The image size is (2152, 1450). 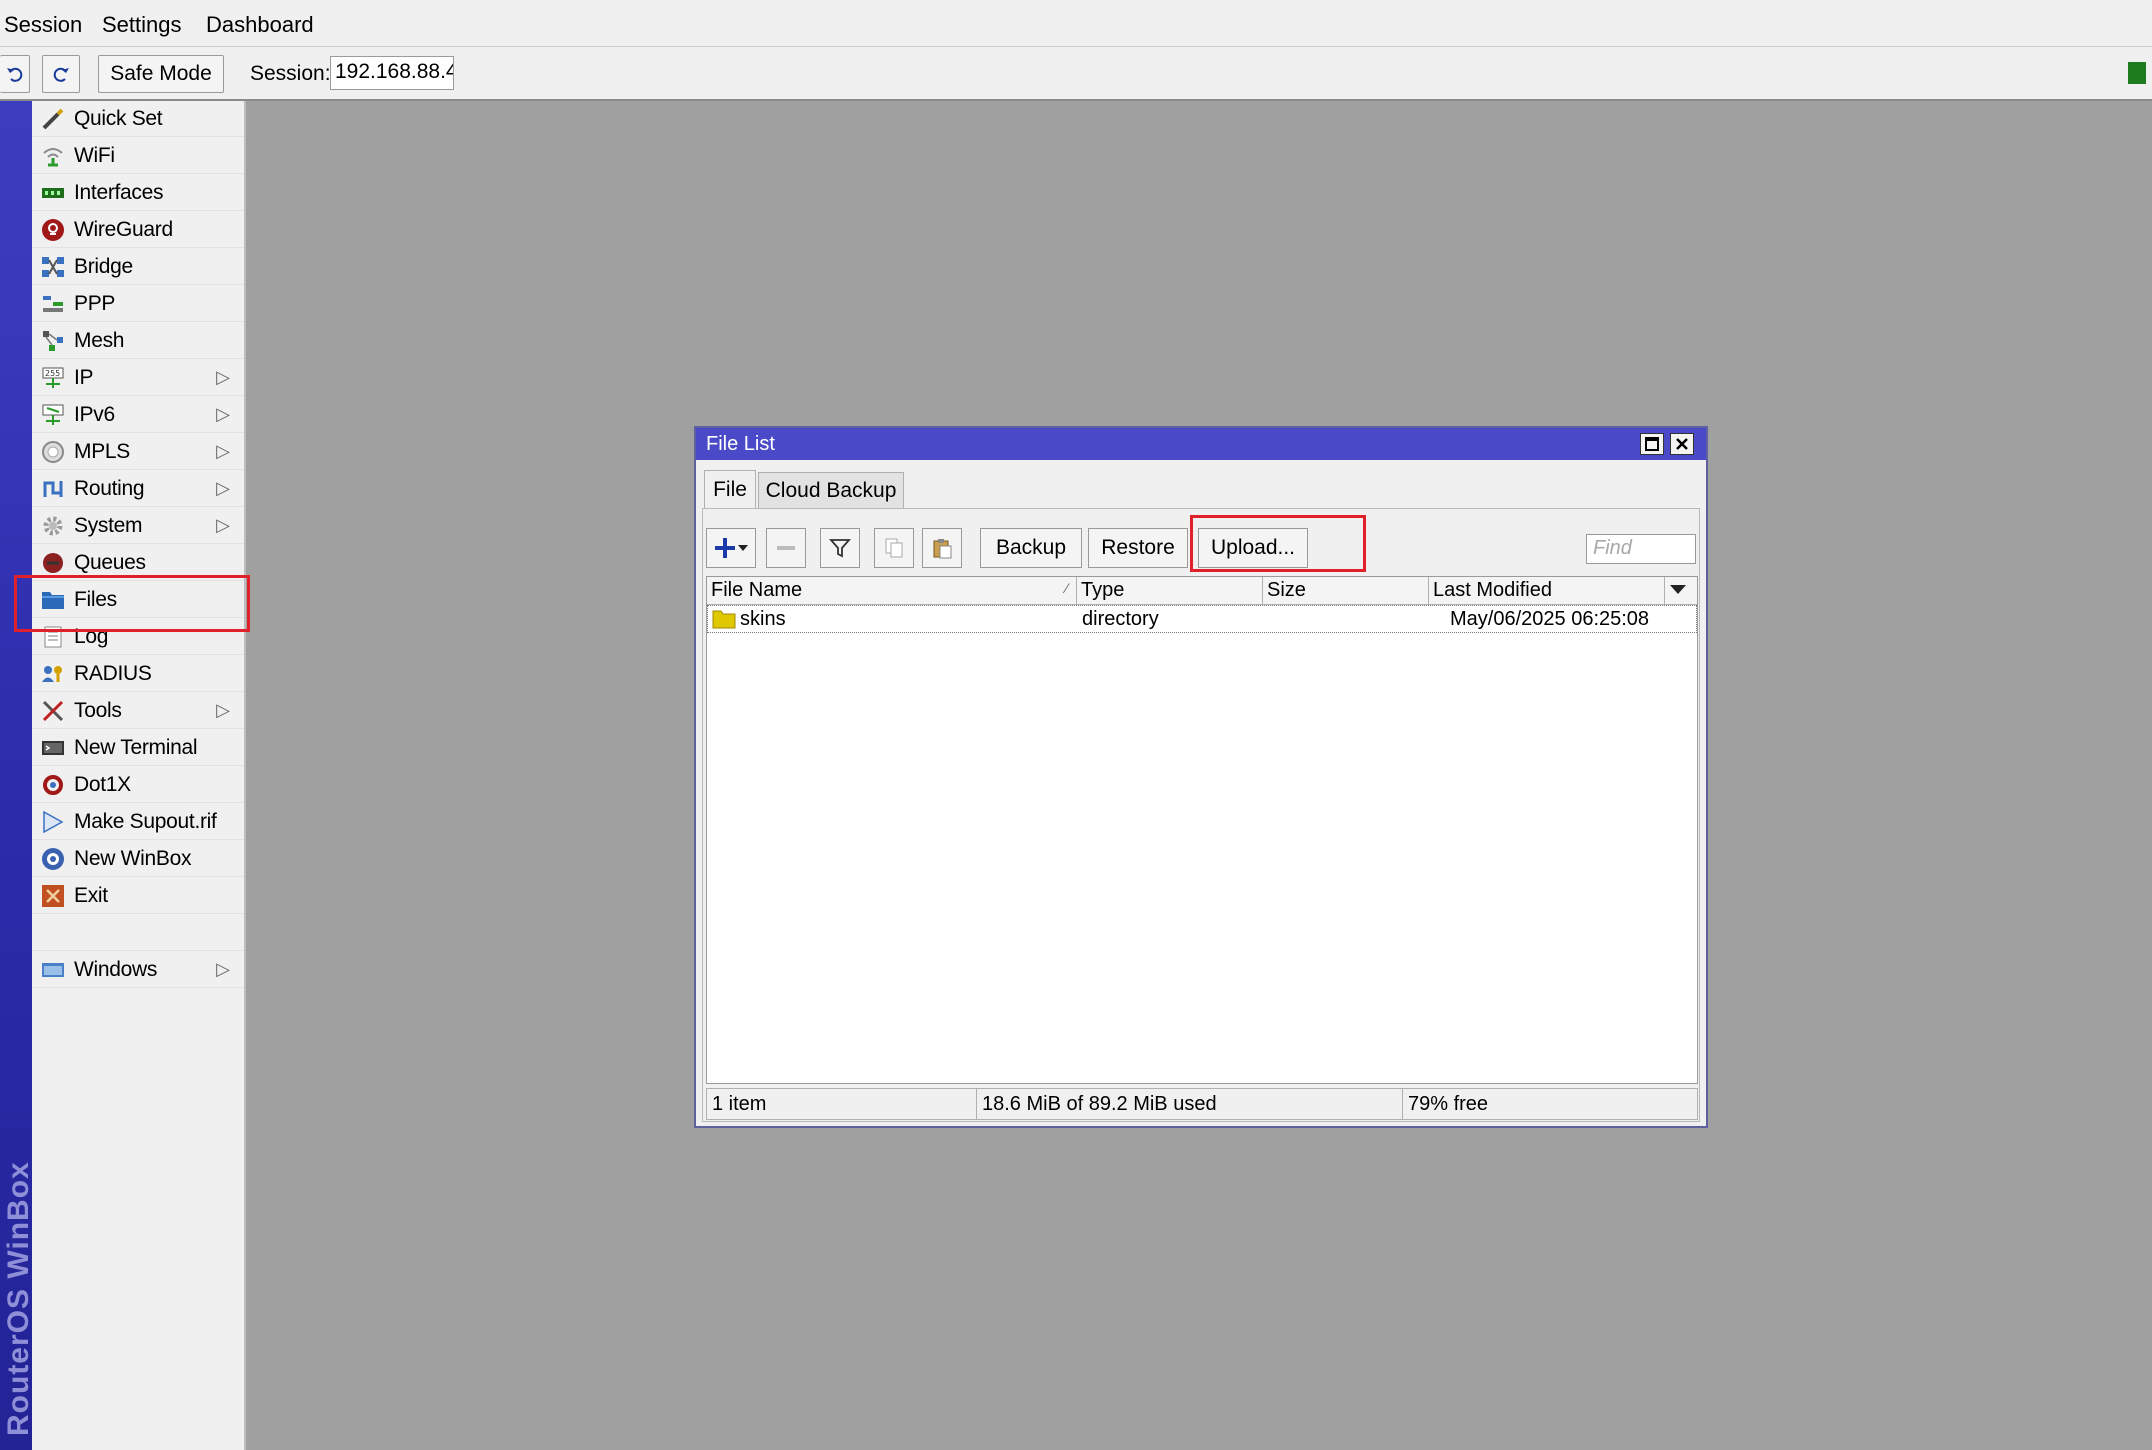 I want to click on minus-icon, so click(x=786, y=548).